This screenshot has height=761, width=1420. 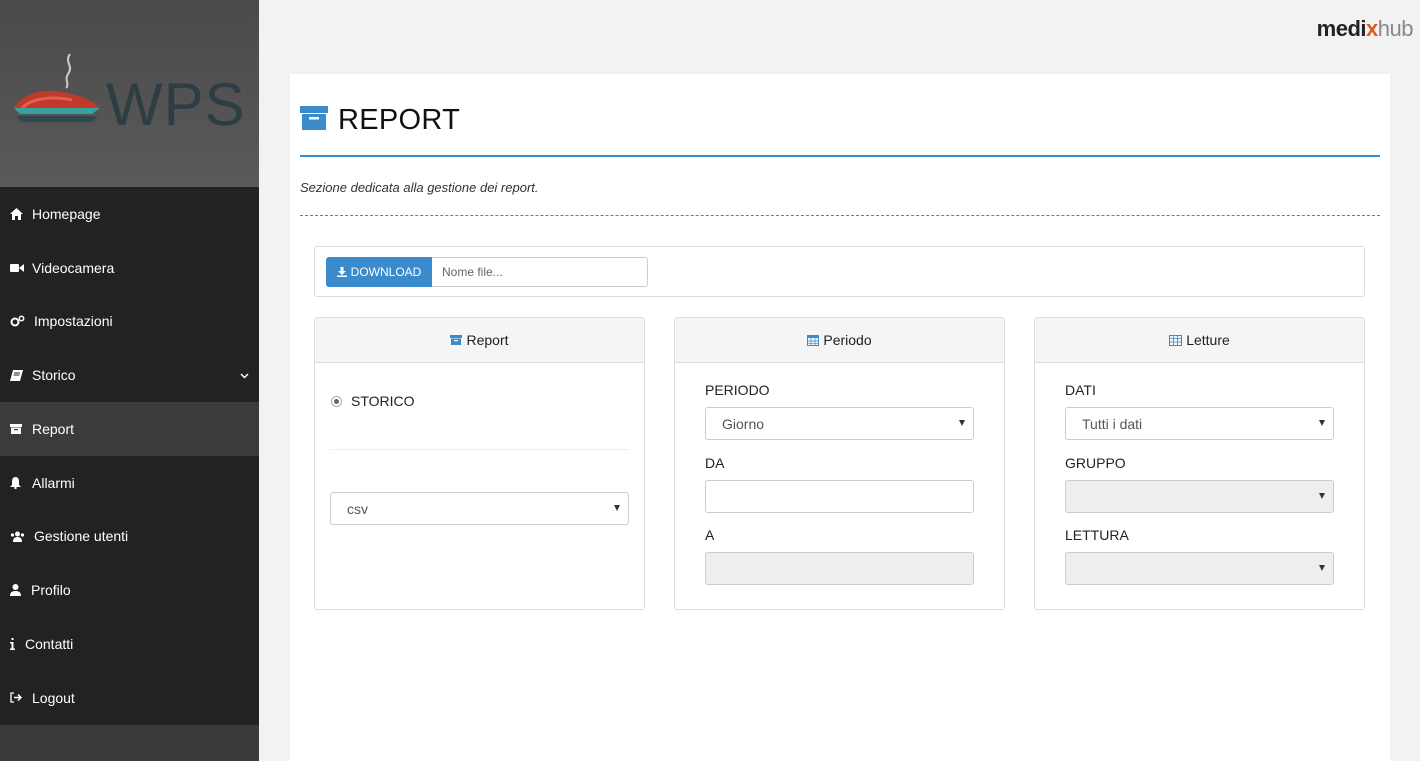 What do you see at coordinates (129, 644) in the screenshot?
I see `sidebar-item-contatti: Contatti` at bounding box center [129, 644].